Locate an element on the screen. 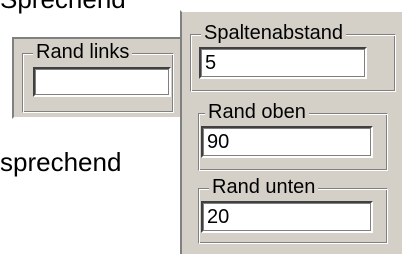 The width and height of the screenshot is (402, 254). rand-links-field is located at coordinates (102, 82).